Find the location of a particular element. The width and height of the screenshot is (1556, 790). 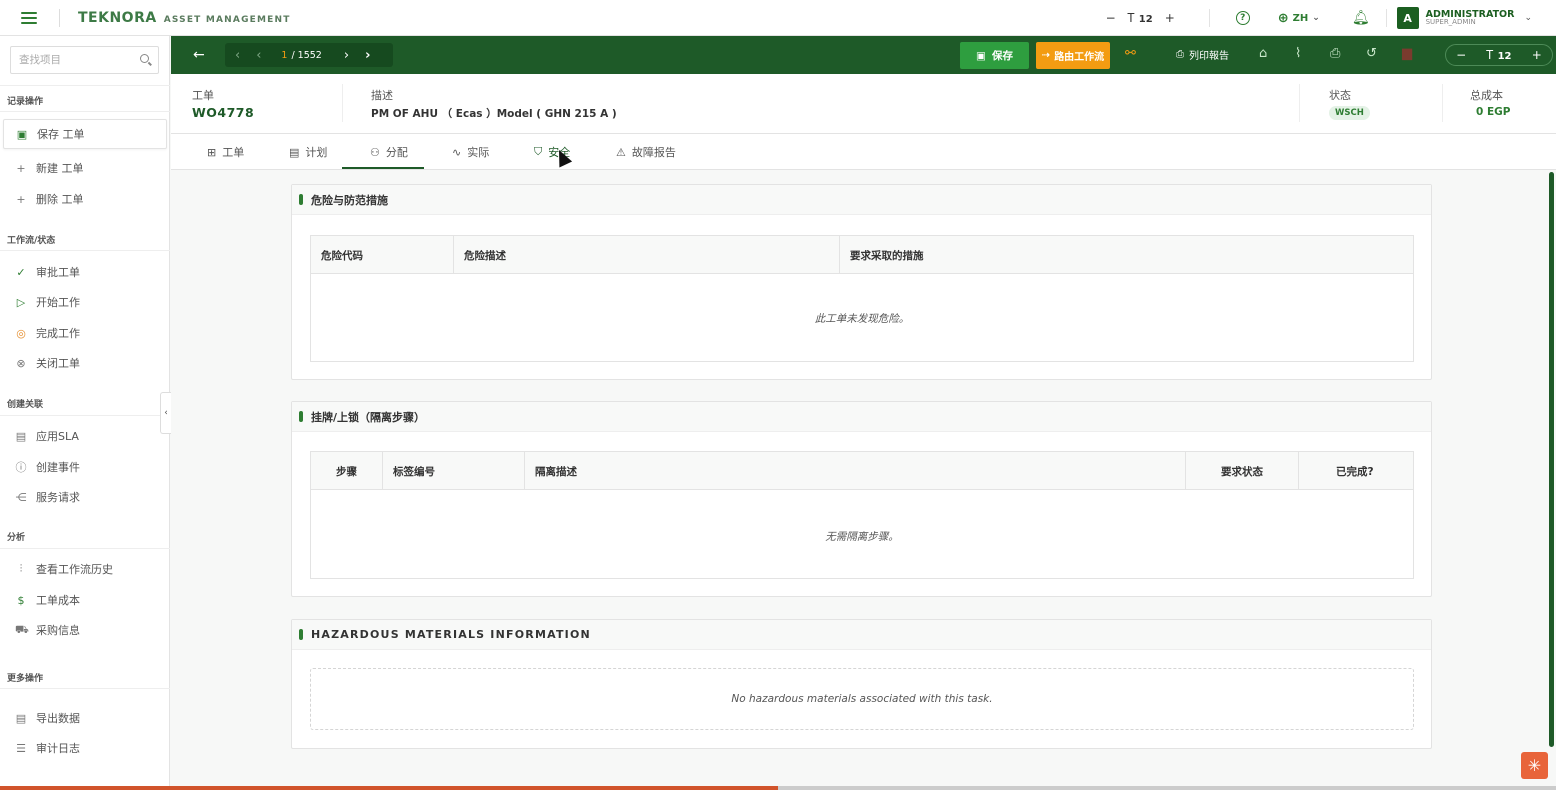

language-selector: ⊕ ZH ⌄ is located at coordinates (1299, 18).